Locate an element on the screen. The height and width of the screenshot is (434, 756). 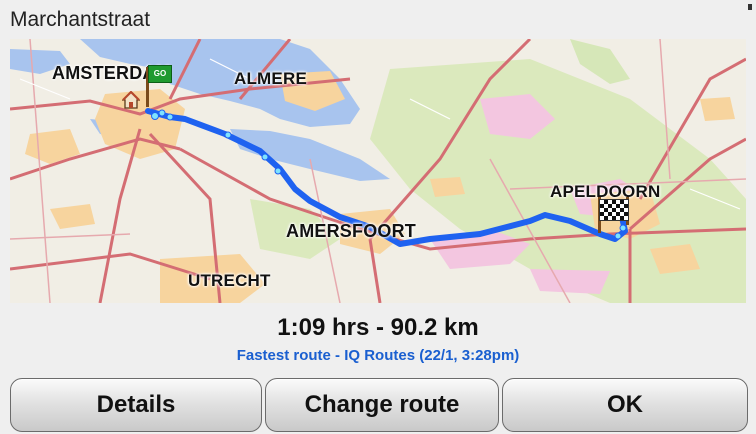
action-button-row: Details Change route OK is located at coordinates (379, 405).